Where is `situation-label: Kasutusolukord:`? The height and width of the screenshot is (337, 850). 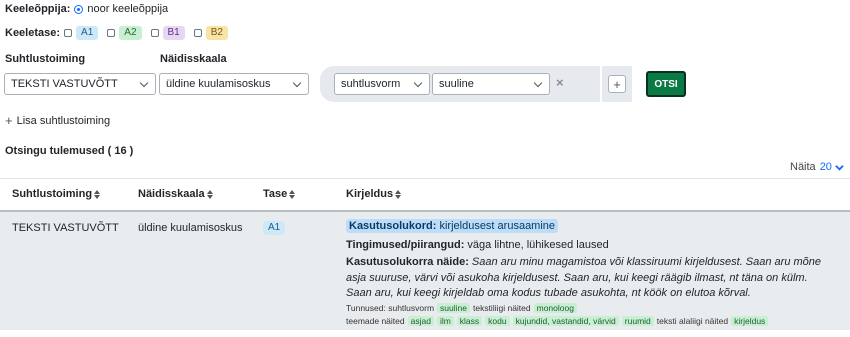
situation-label: Kasutusolukord: is located at coordinates (393, 226).